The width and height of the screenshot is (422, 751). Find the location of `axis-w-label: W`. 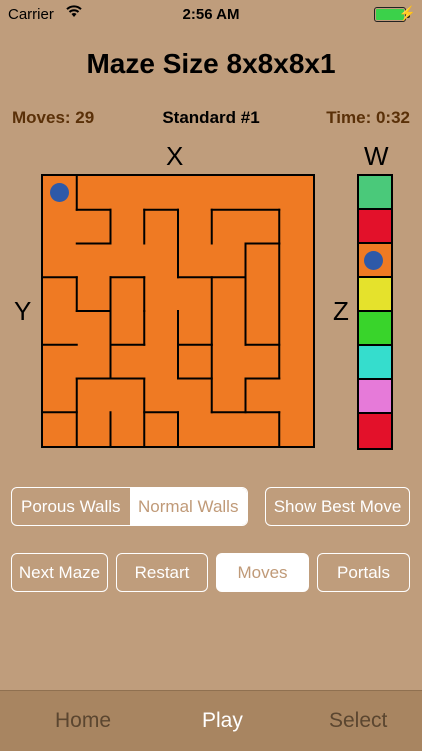

axis-w-label: W is located at coordinates (376, 156).